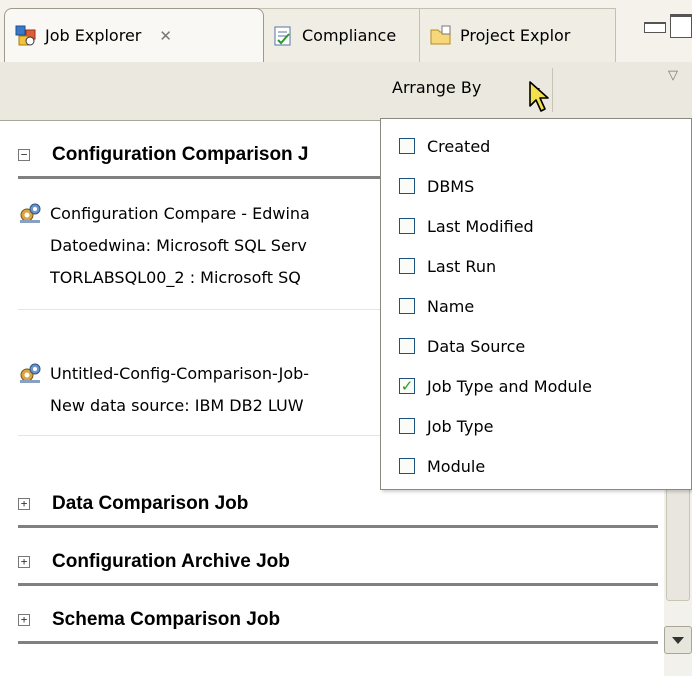 Image resolution: width=692 pixels, height=676 pixels. What do you see at coordinates (349, 35) in the screenshot?
I see `tab-label: Compliance` at bounding box center [349, 35].